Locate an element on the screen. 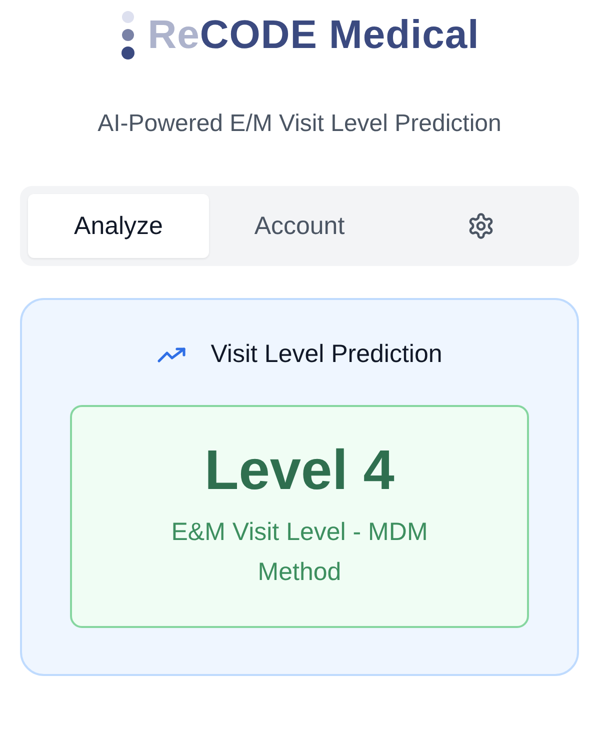 The width and height of the screenshot is (599, 748). card-title: Visit Level Prediction is located at coordinates (326, 354).